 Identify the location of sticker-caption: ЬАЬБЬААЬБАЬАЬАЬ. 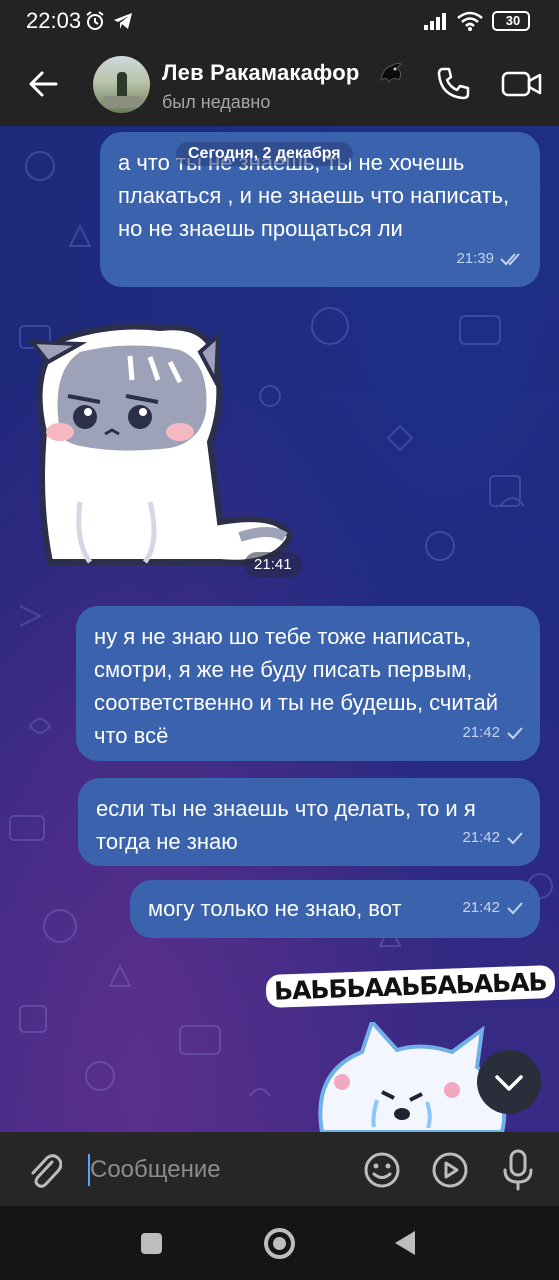
(410, 986).